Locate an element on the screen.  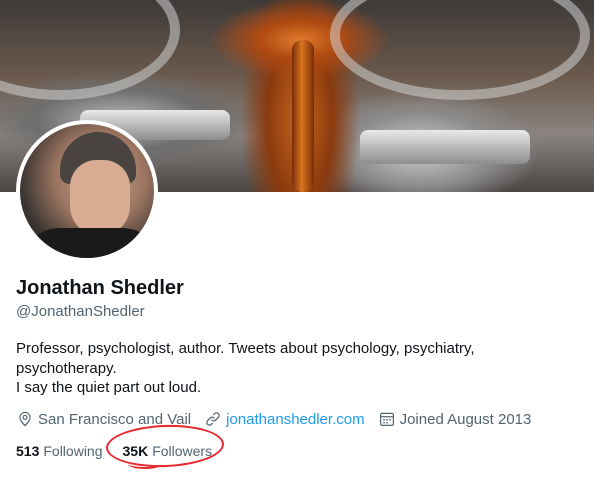
profile-tabs is located at coordinates (297, 492).